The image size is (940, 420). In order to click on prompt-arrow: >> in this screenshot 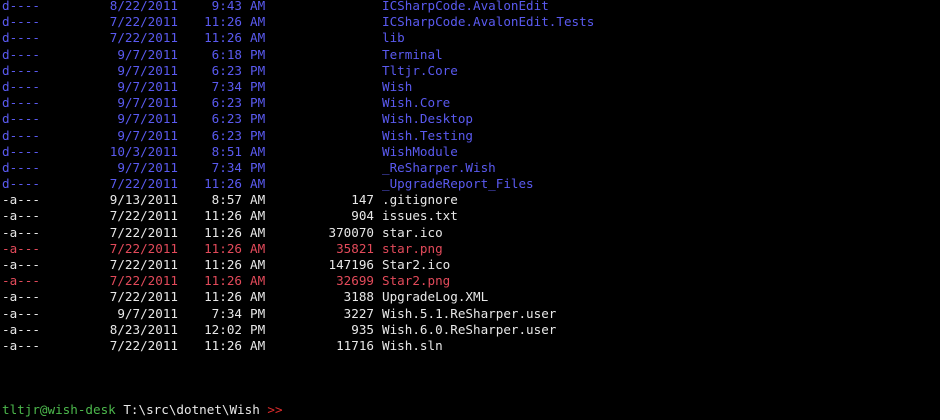, I will do `click(275, 409)`.